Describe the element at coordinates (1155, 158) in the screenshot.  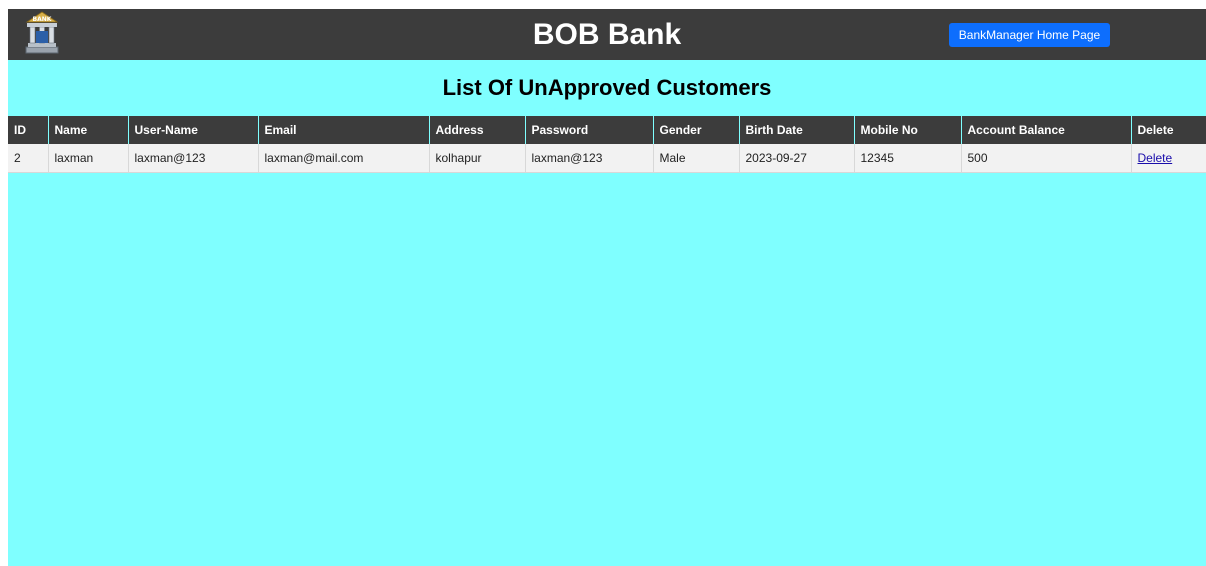
I see `delete-link: Delete` at that location.